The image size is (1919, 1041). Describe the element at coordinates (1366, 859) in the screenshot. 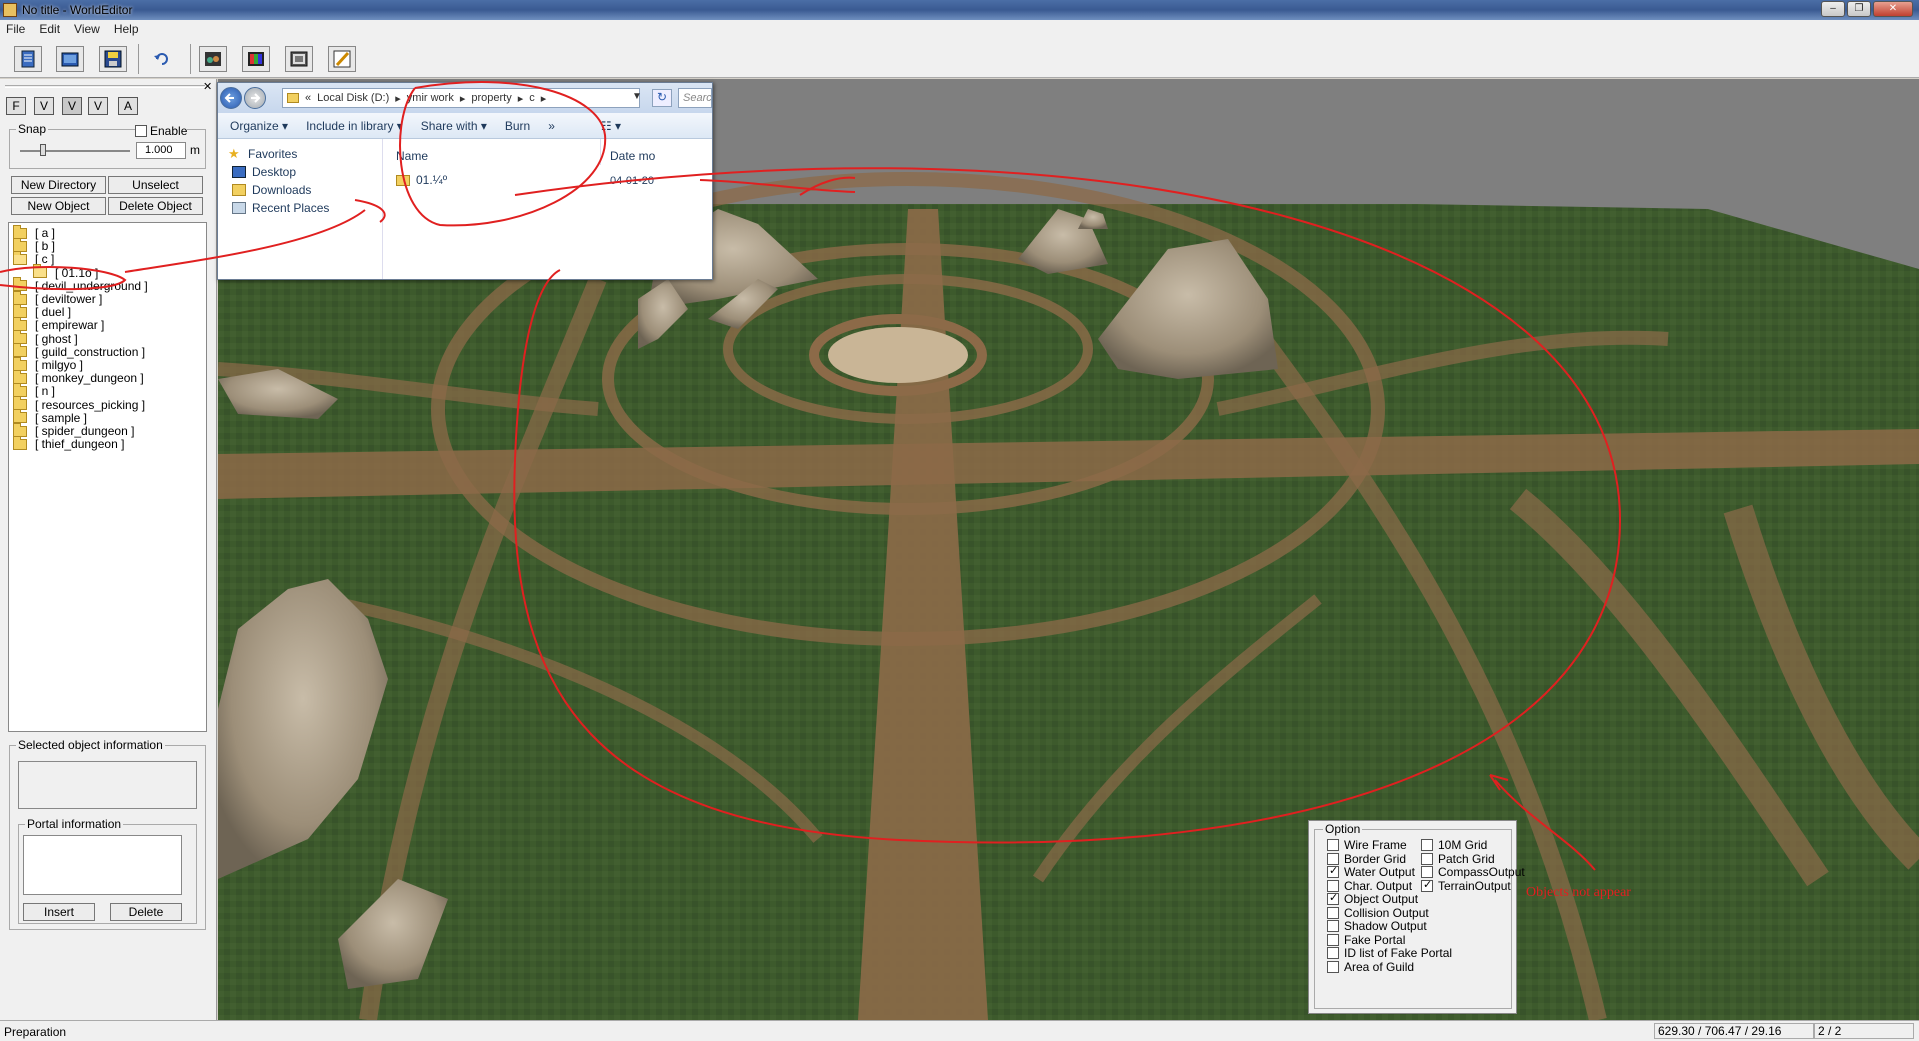

I see `option-item: Border Grid` at that location.